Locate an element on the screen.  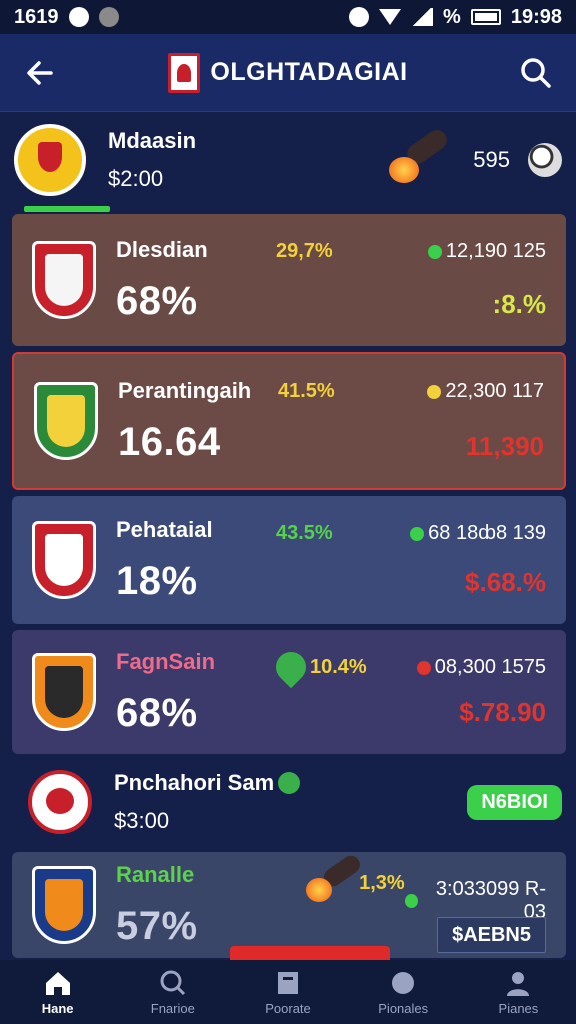
search-icon is located at coordinates (536, 72).